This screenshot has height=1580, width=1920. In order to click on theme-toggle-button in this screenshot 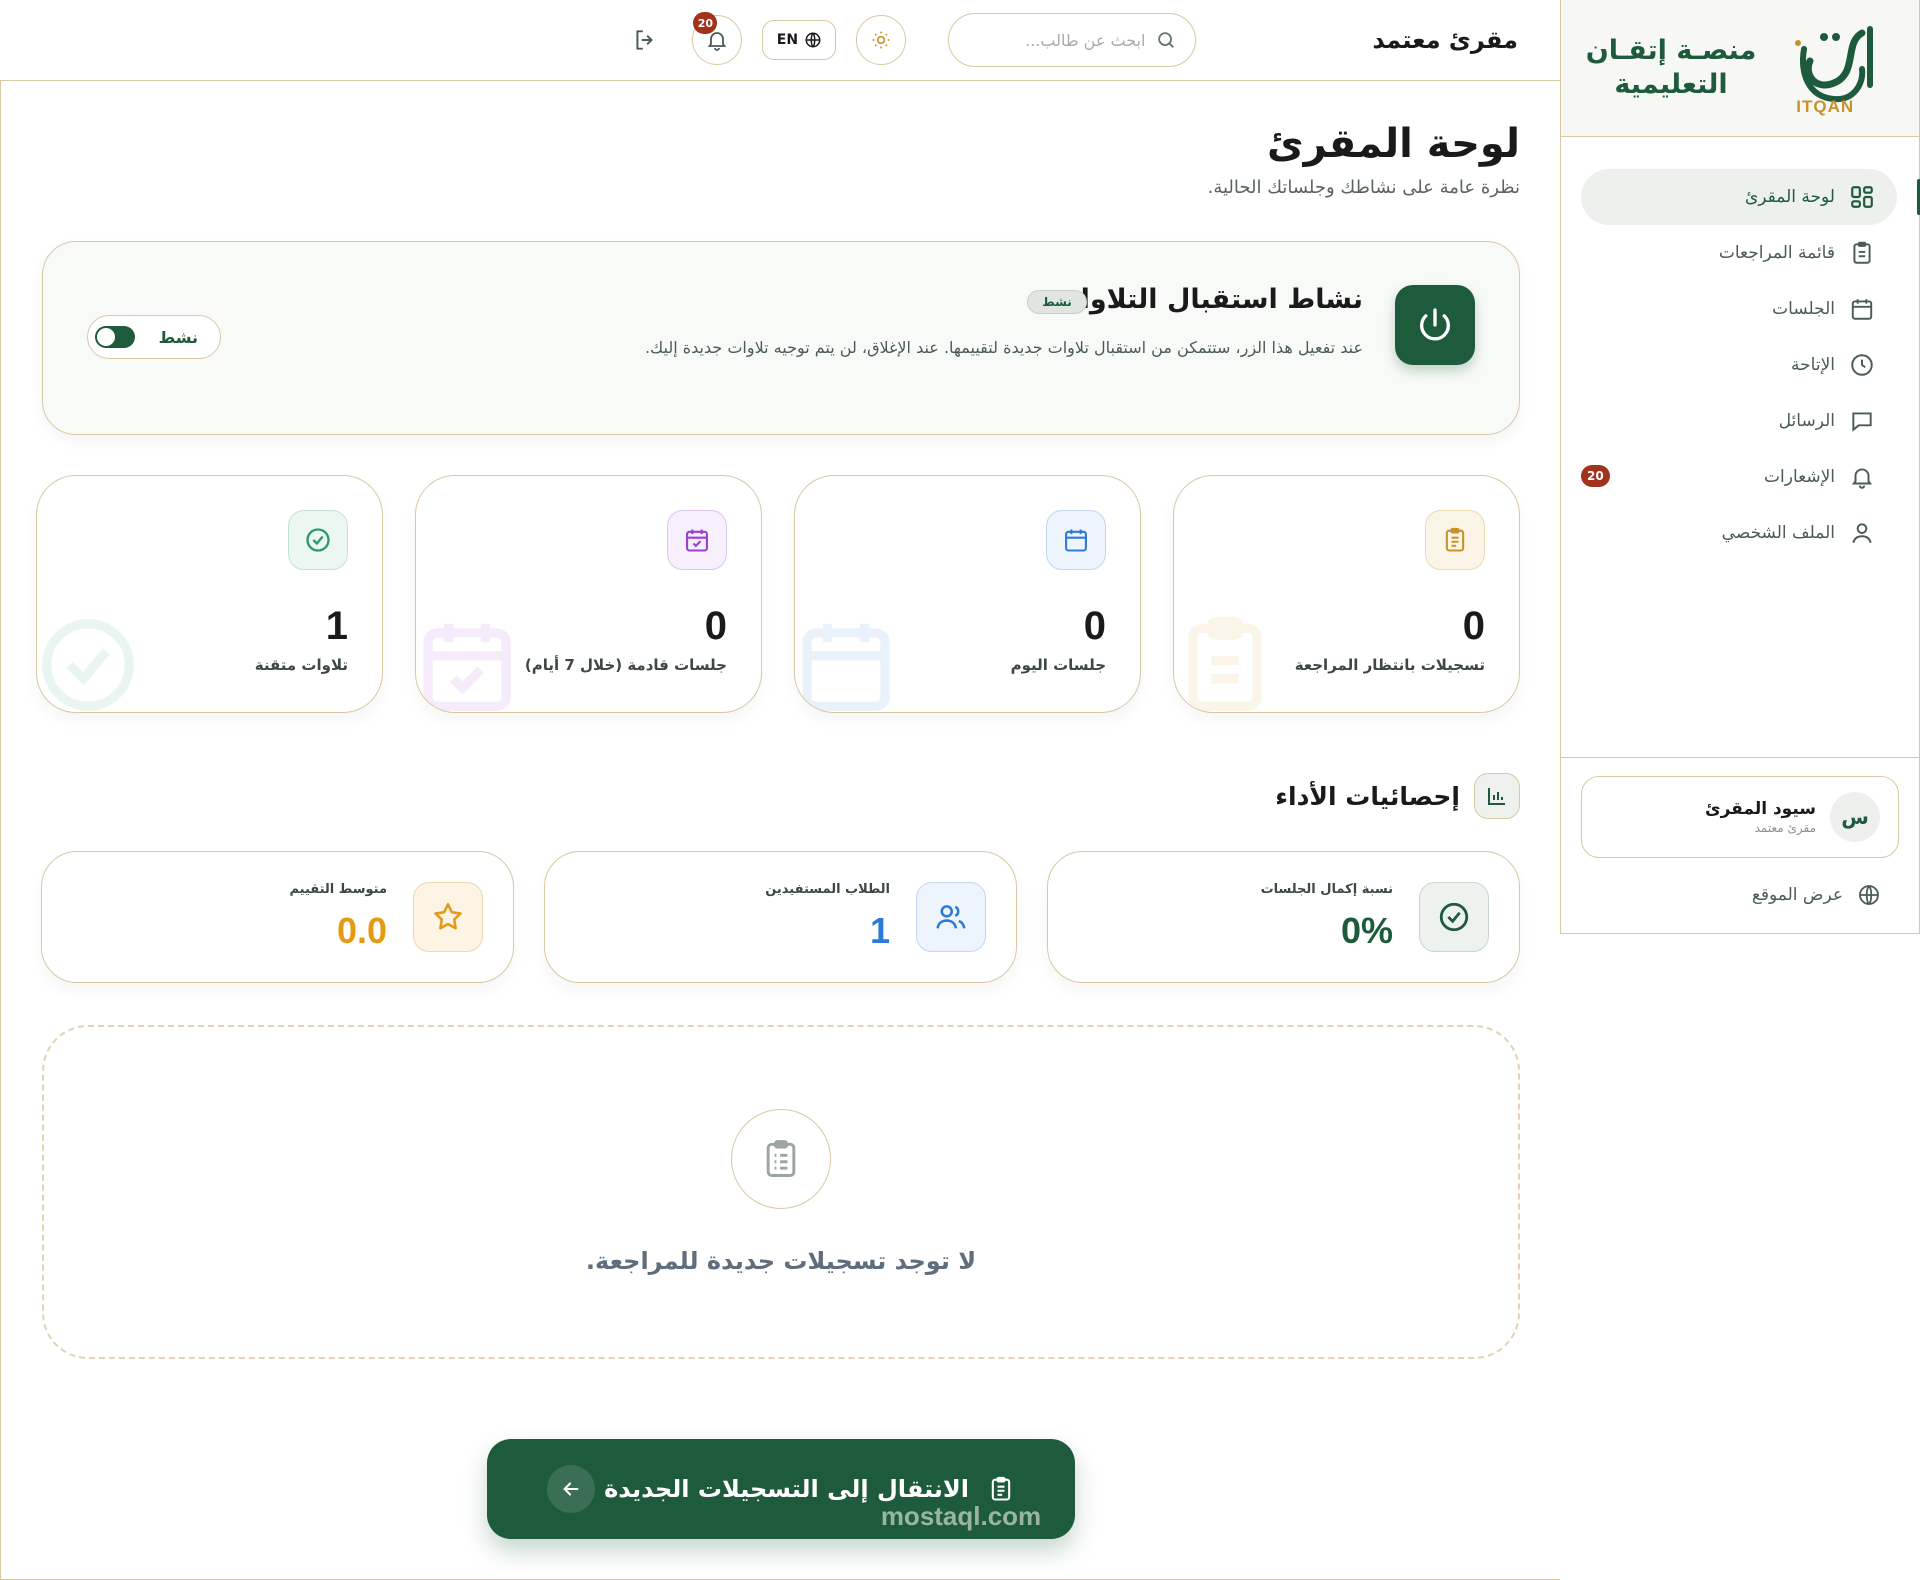, I will do `click(881, 40)`.